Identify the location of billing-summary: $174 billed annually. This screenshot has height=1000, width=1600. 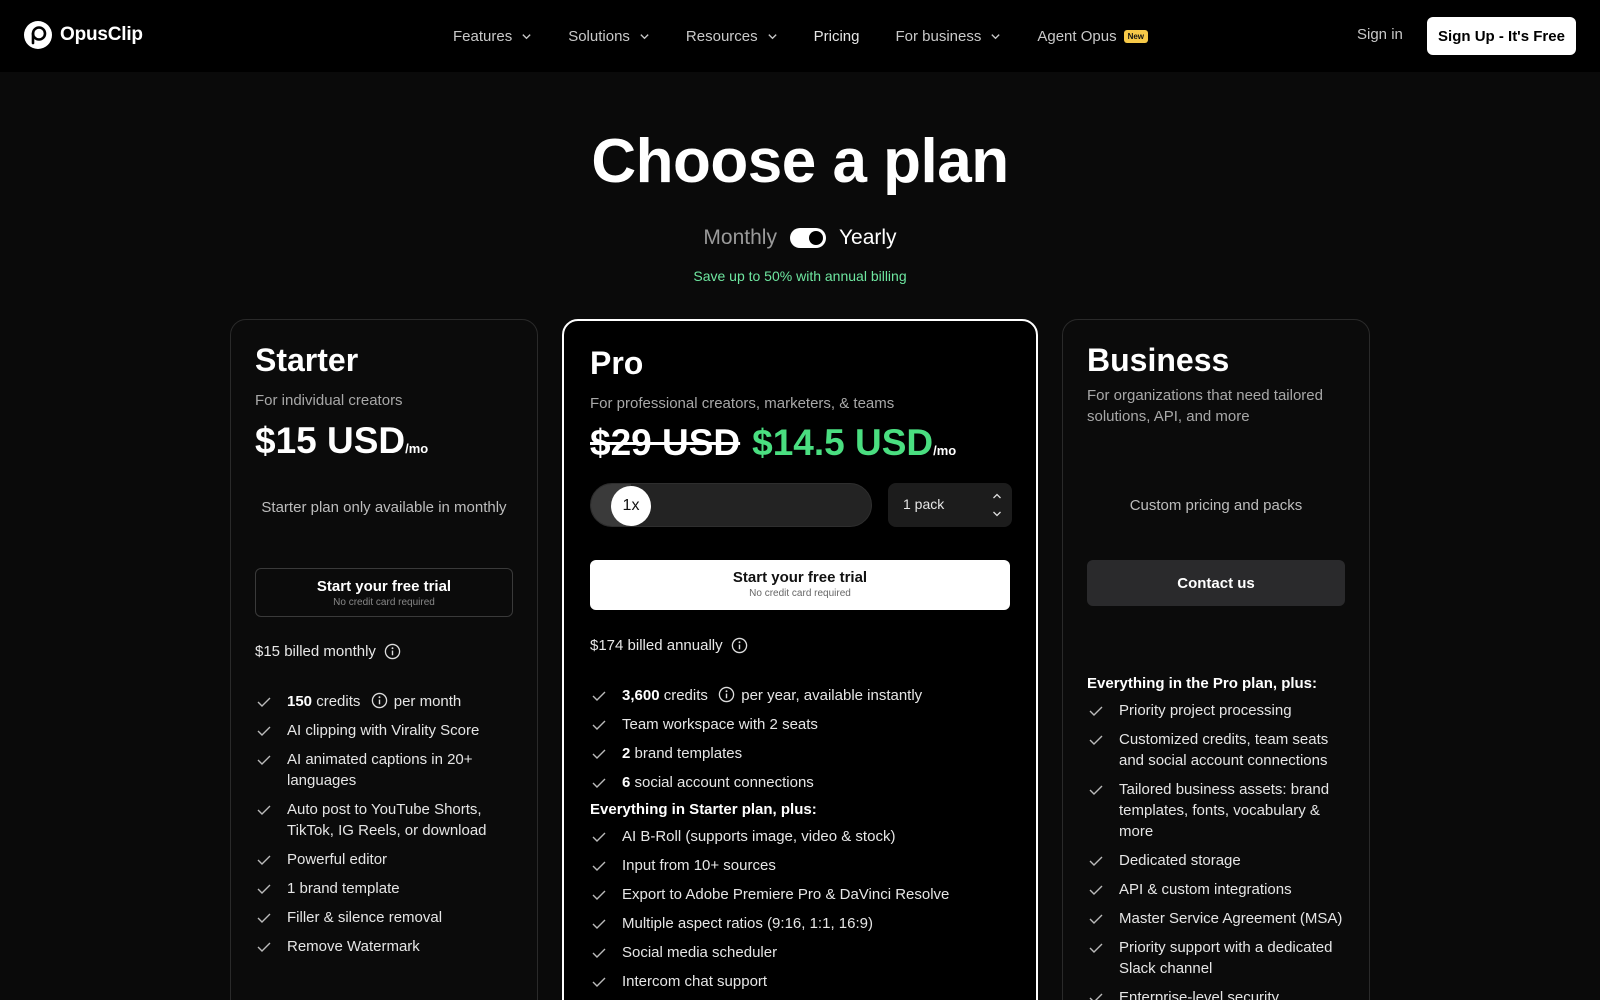
(669, 645).